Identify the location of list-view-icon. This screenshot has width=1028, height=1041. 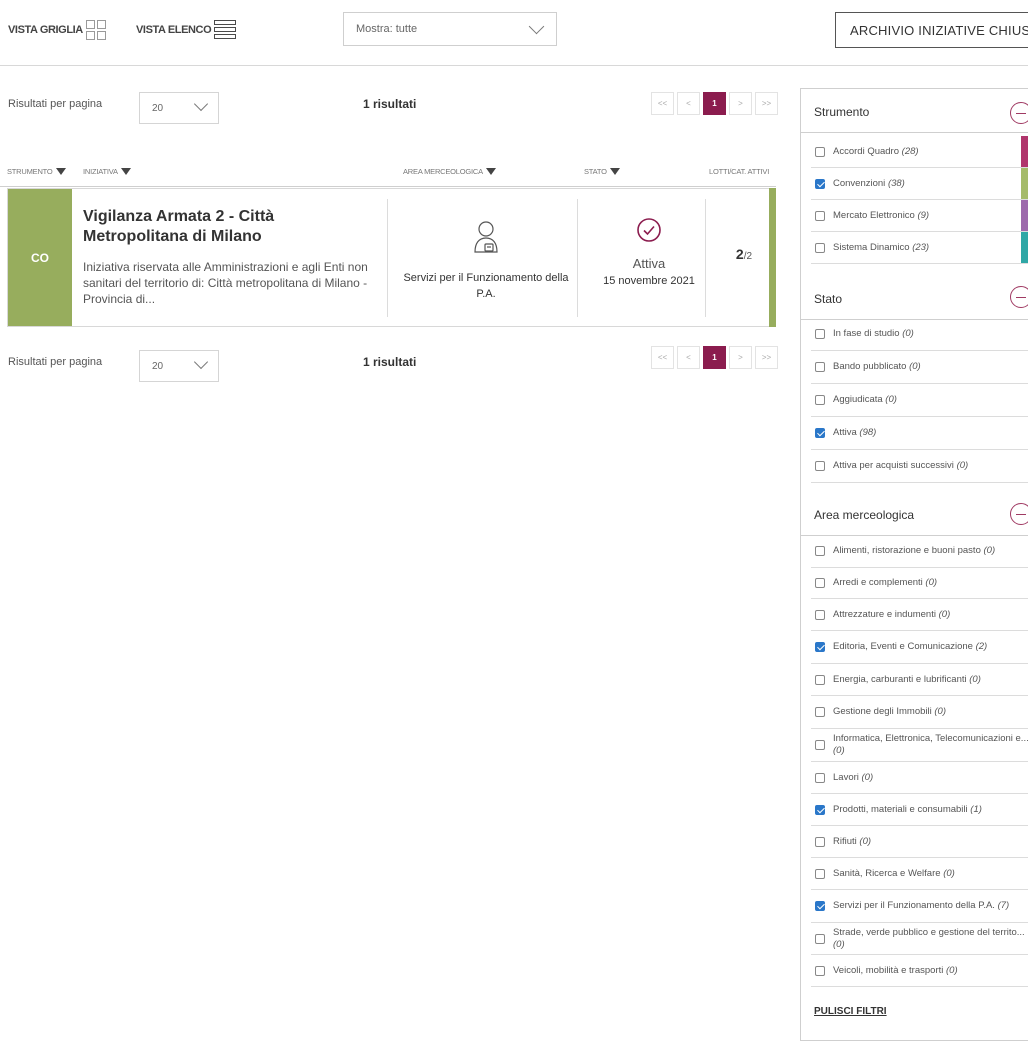
(225, 29).